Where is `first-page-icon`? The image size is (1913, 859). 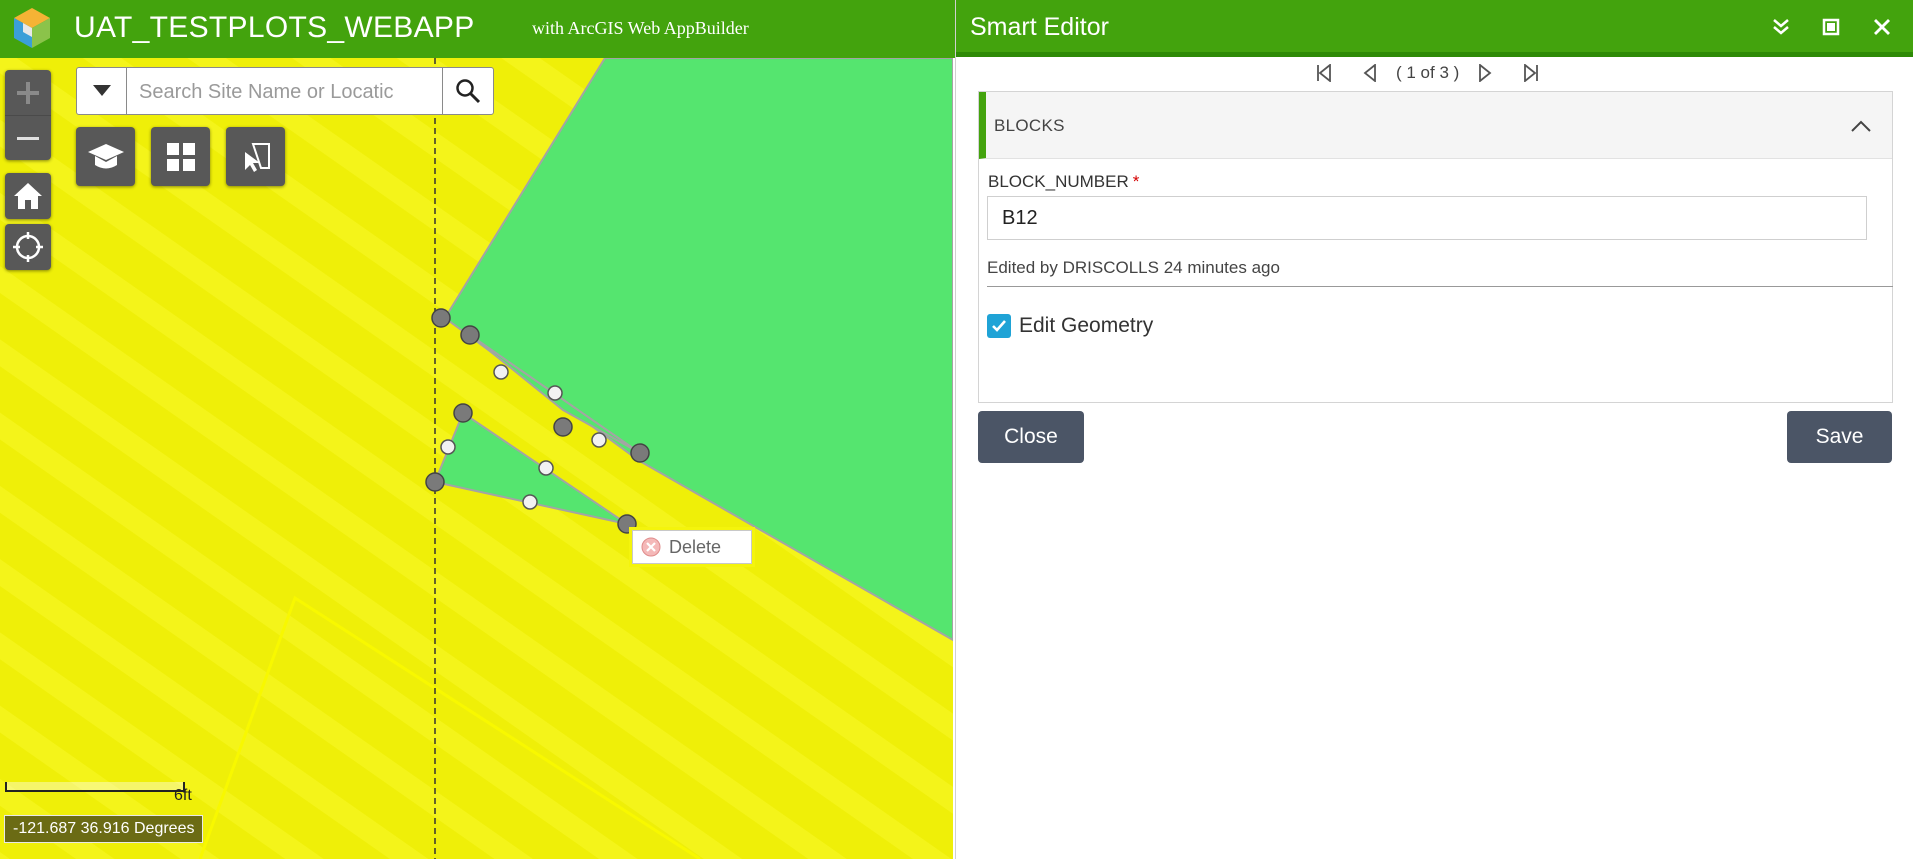
first-page-icon is located at coordinates (1324, 73).